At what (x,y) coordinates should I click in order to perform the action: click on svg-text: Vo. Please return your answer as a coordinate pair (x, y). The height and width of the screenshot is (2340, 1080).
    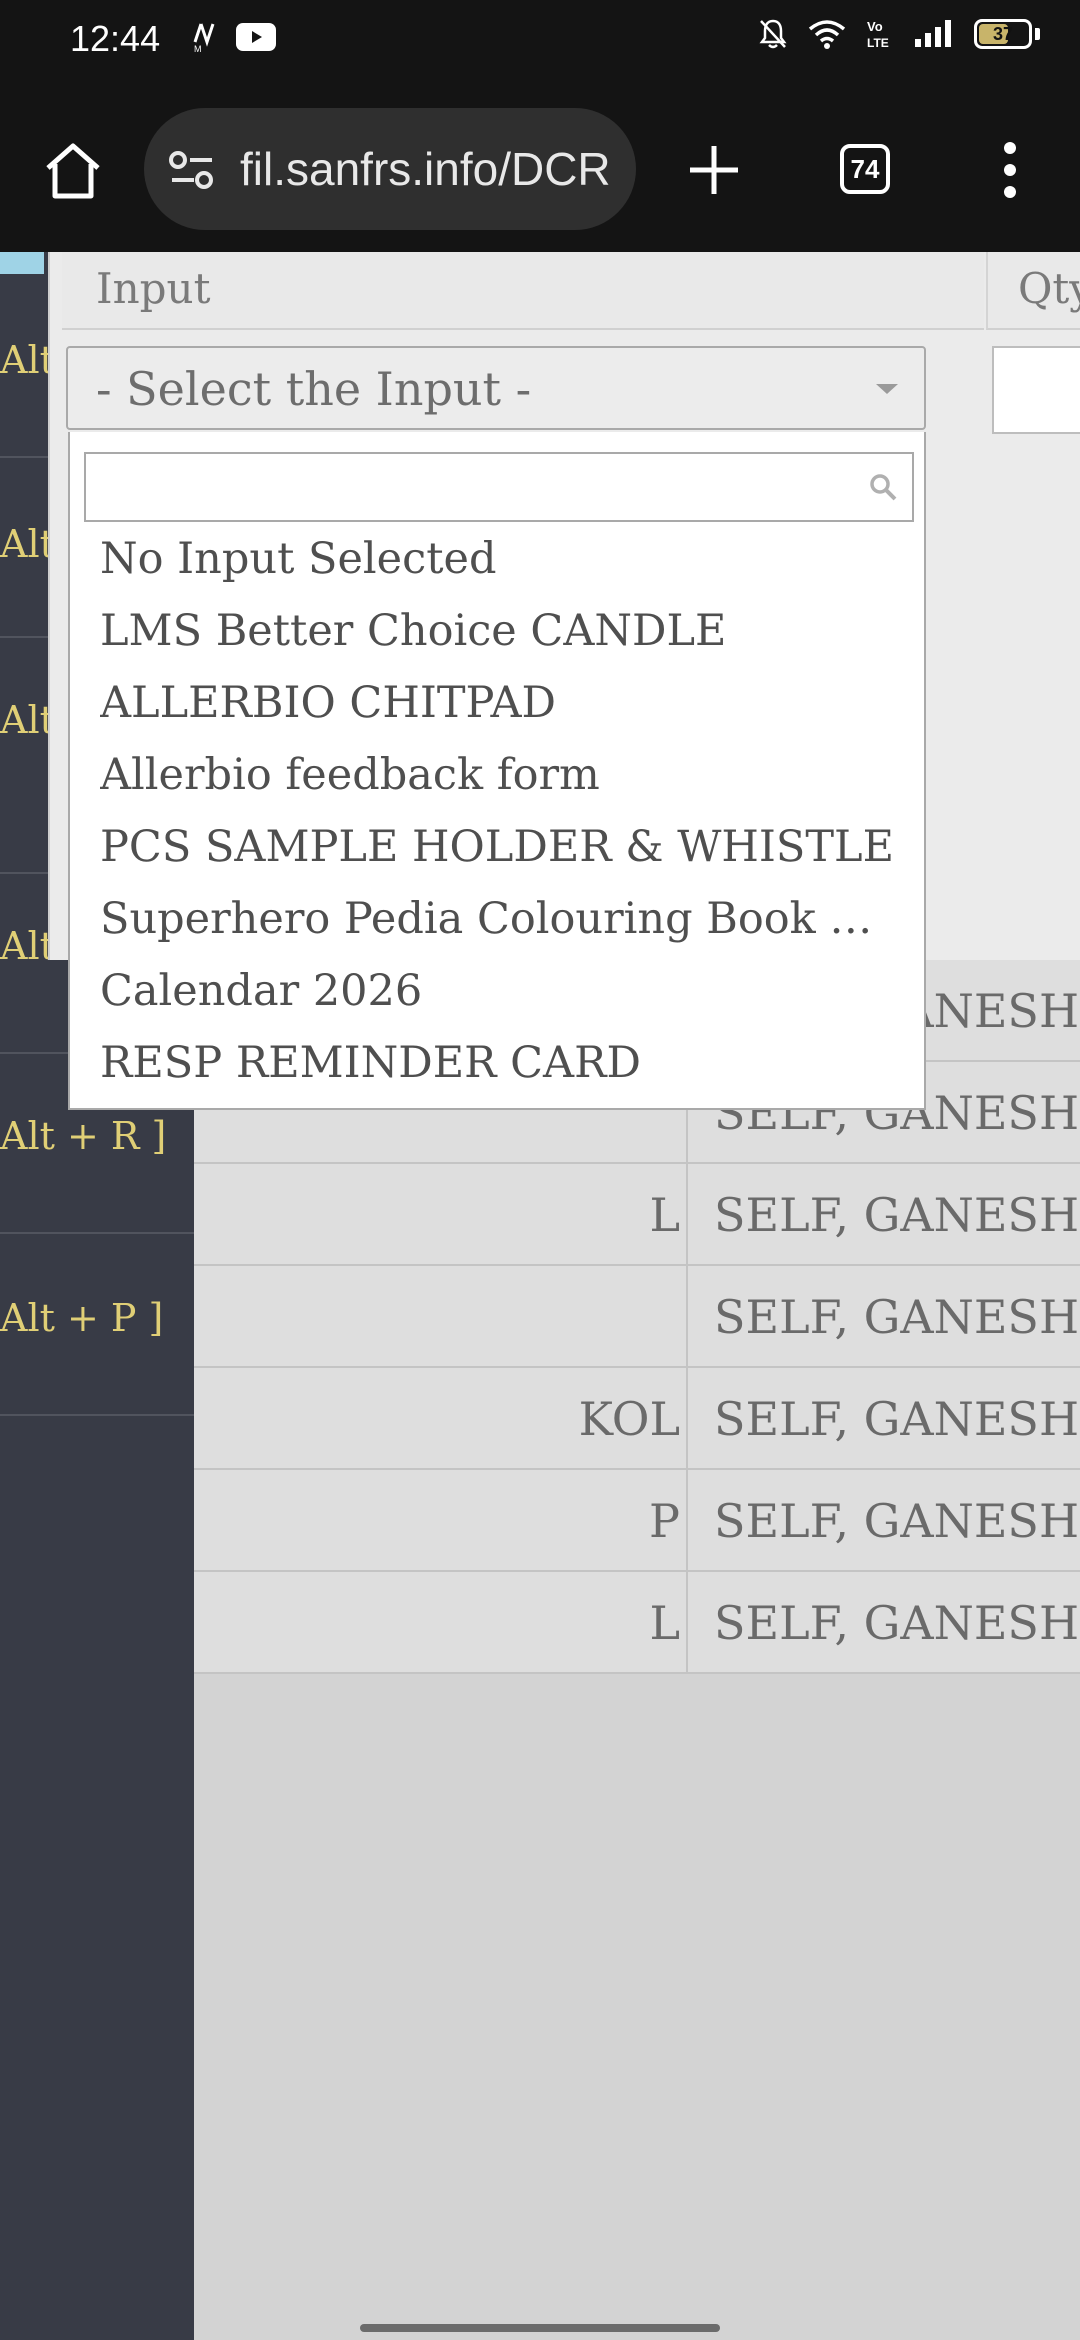
    Looking at the image, I should click on (875, 26).